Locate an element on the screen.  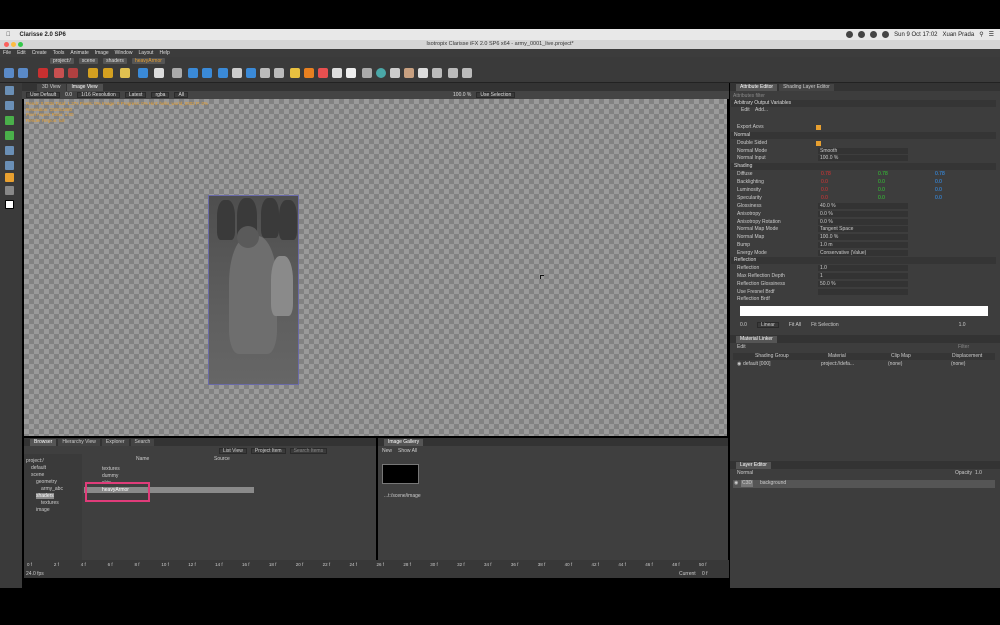
menu-layout: Layout is located at coordinates (145, 53).